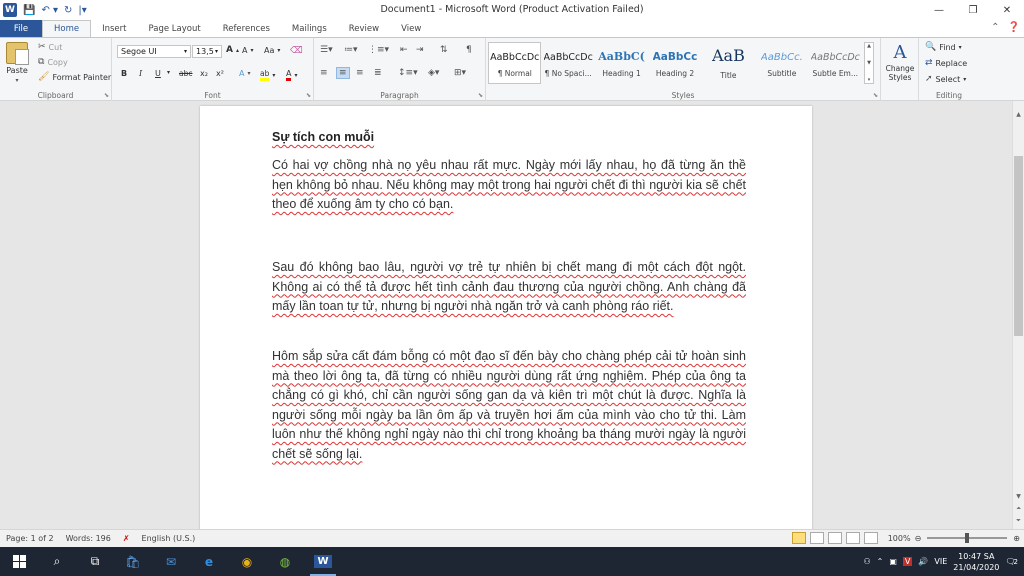  I want to click on document-title: Sự tích con muỗi, so click(323, 137).